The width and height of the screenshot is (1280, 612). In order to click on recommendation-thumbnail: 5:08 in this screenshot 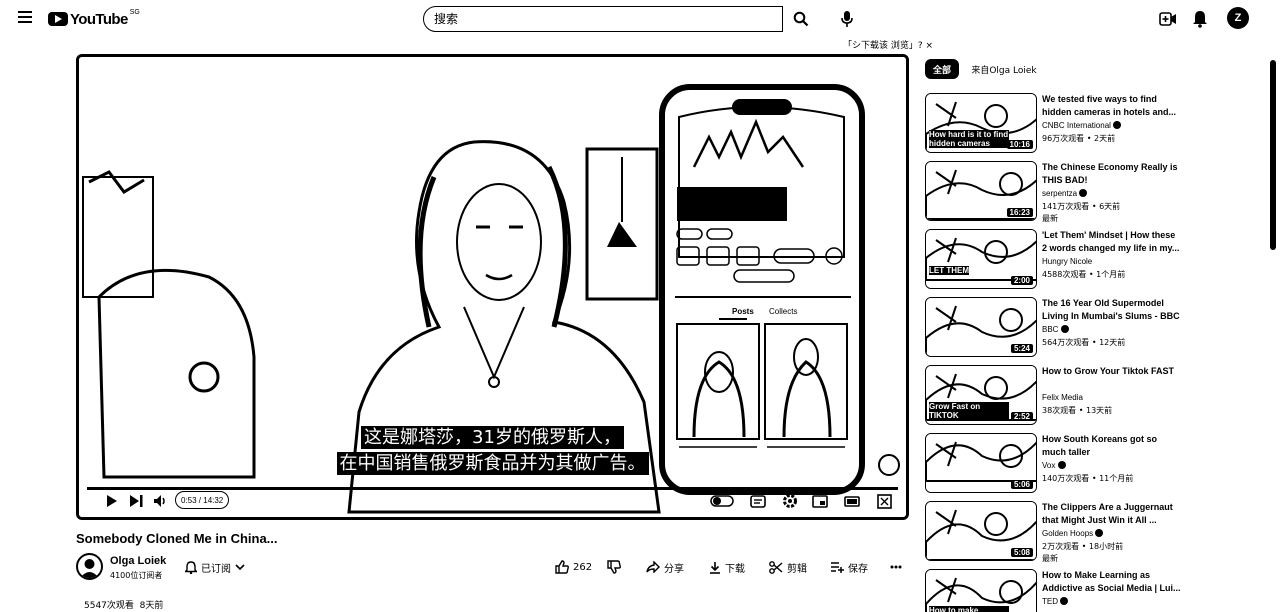, I will do `click(981, 531)`.